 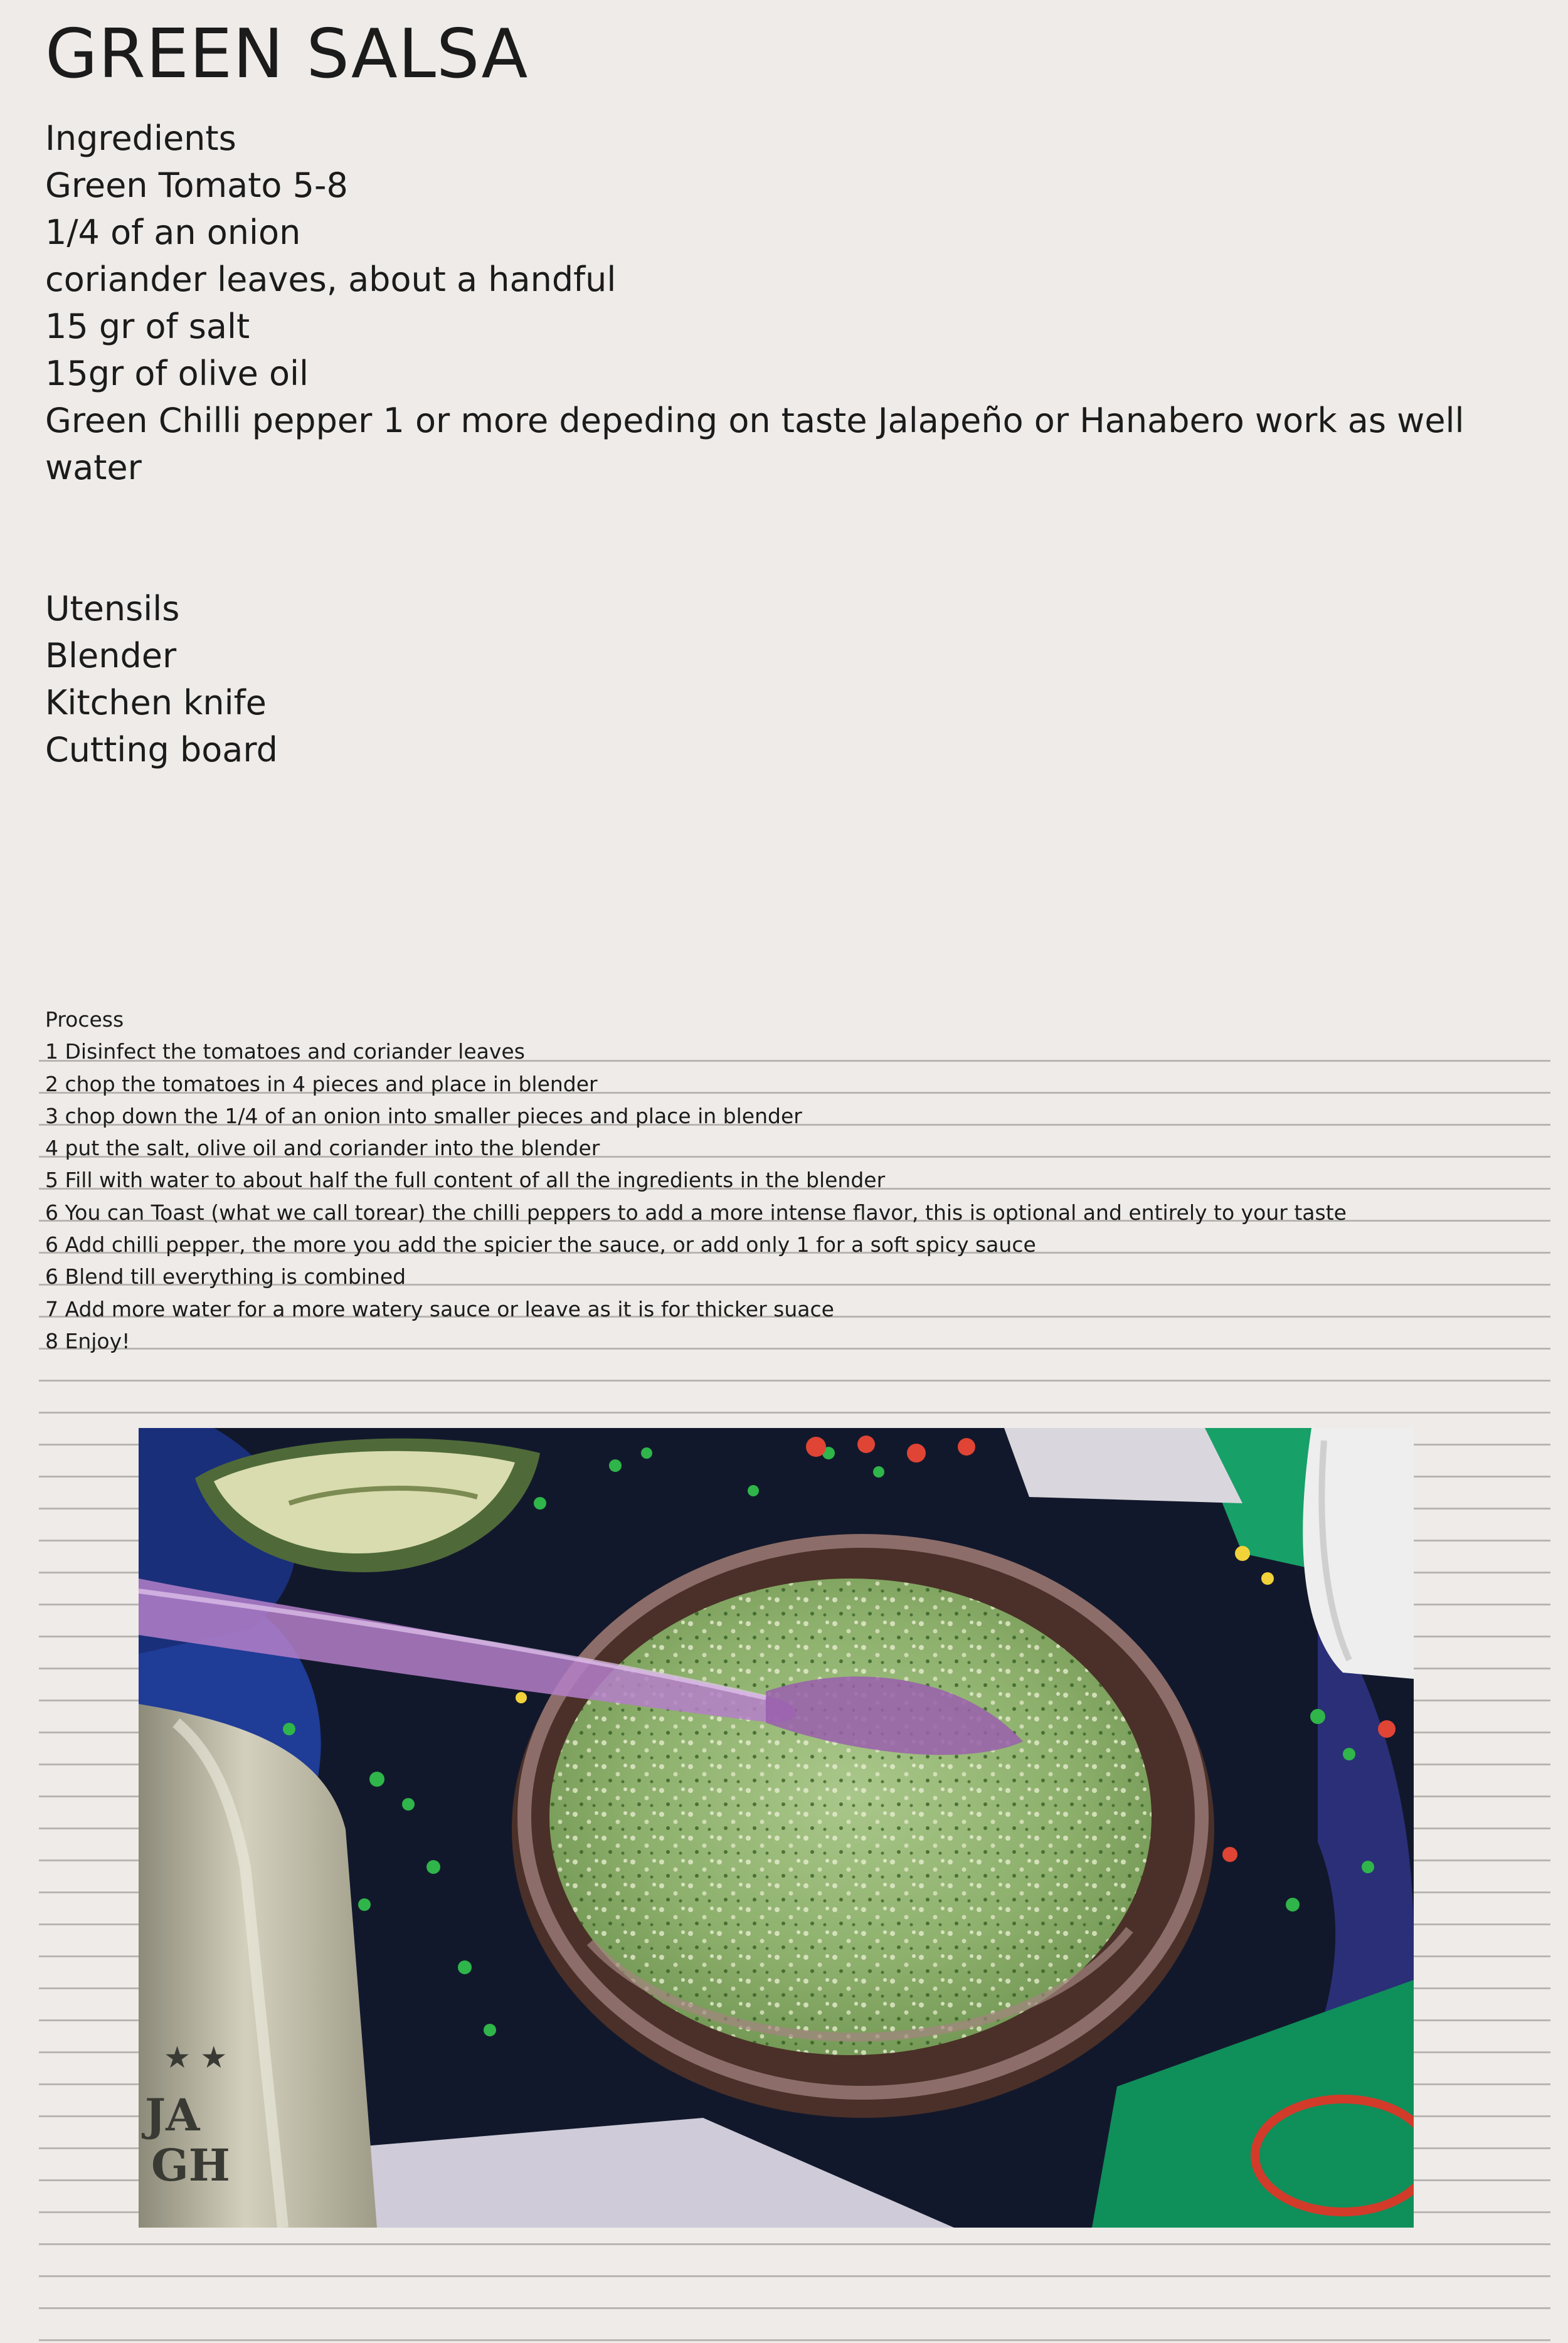 What do you see at coordinates (226, 1276) in the screenshot?
I see `process-step: 6 Blend till everything is combined` at bounding box center [226, 1276].